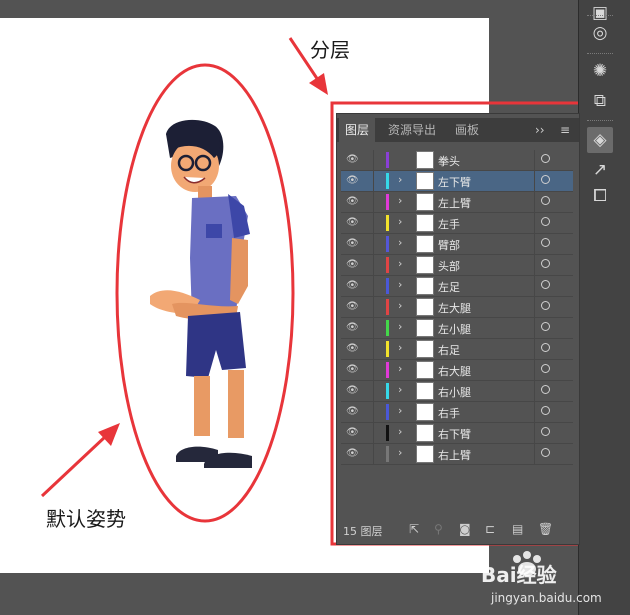  What do you see at coordinates (467, 130) in the screenshot?
I see `tab-artboards: 画板` at bounding box center [467, 130].